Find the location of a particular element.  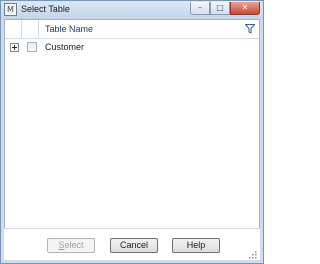

row-label: Customer is located at coordinates (65, 47).